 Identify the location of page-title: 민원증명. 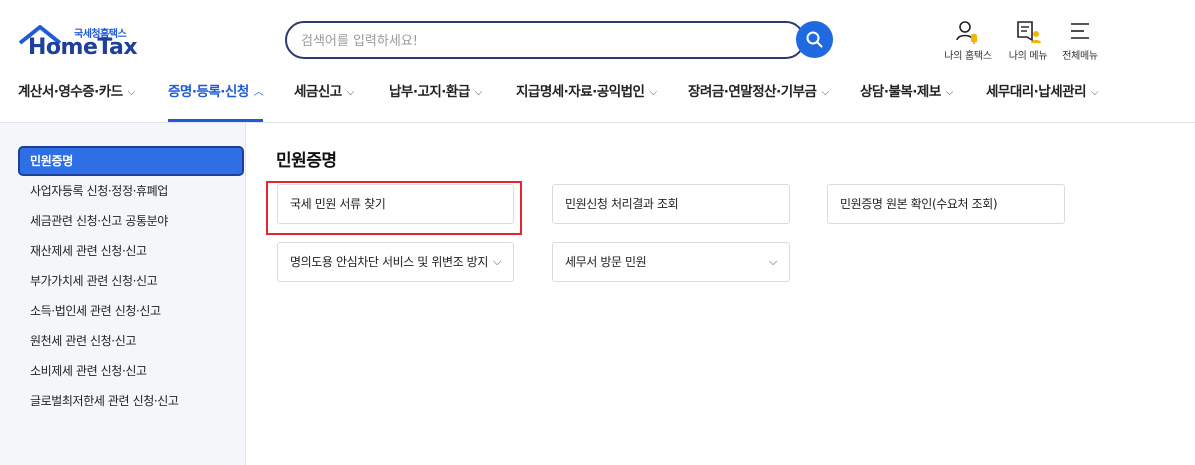
(306, 161).